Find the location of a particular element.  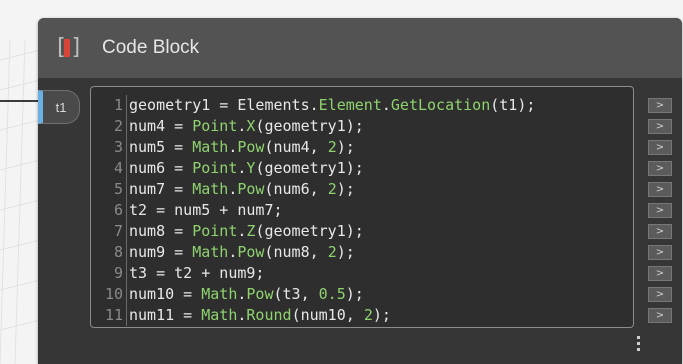

code-token: . is located at coordinates (386, 105).